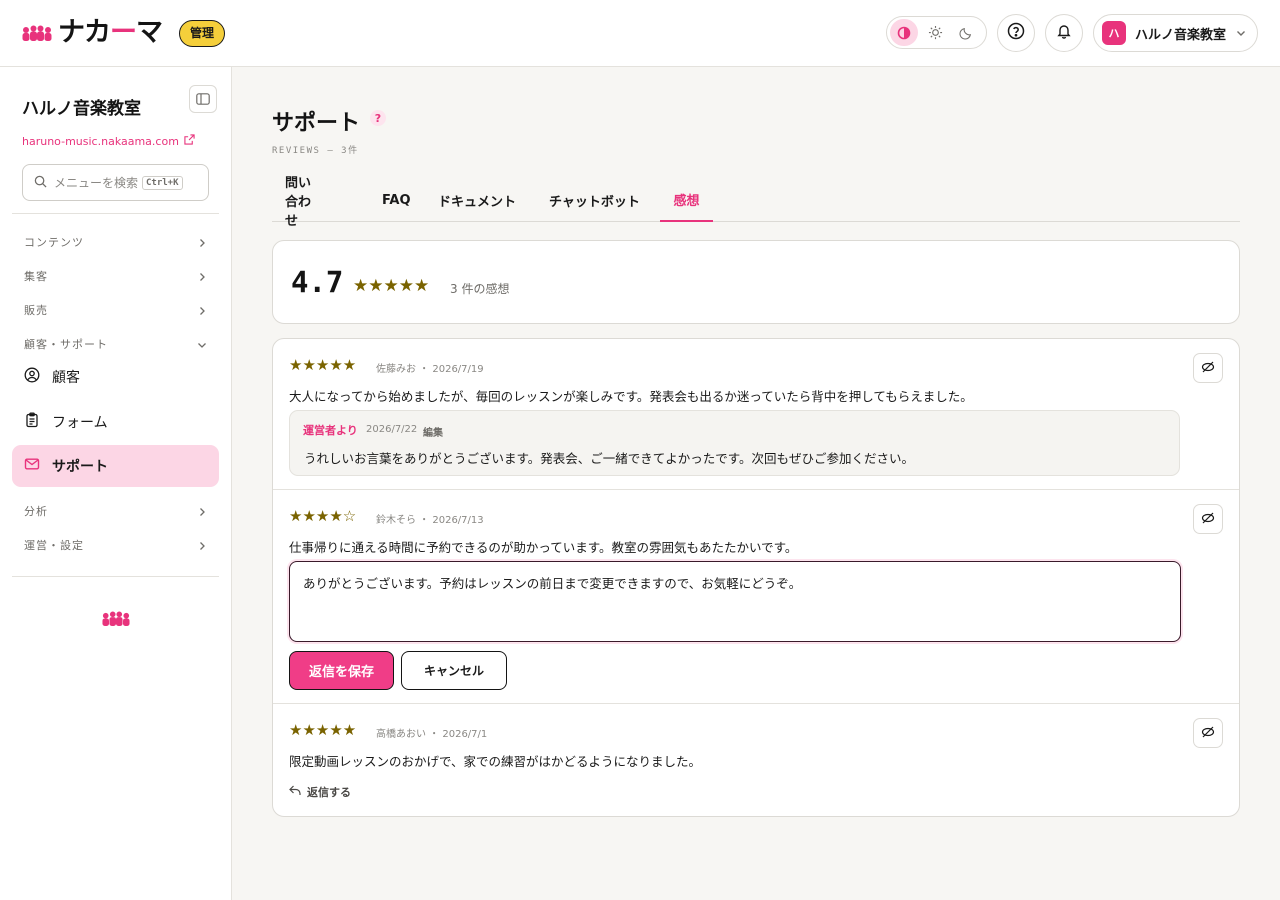 Image resolution: width=1280 pixels, height=900 pixels. I want to click on nav-group-label: 運営・設定, so click(54, 545).